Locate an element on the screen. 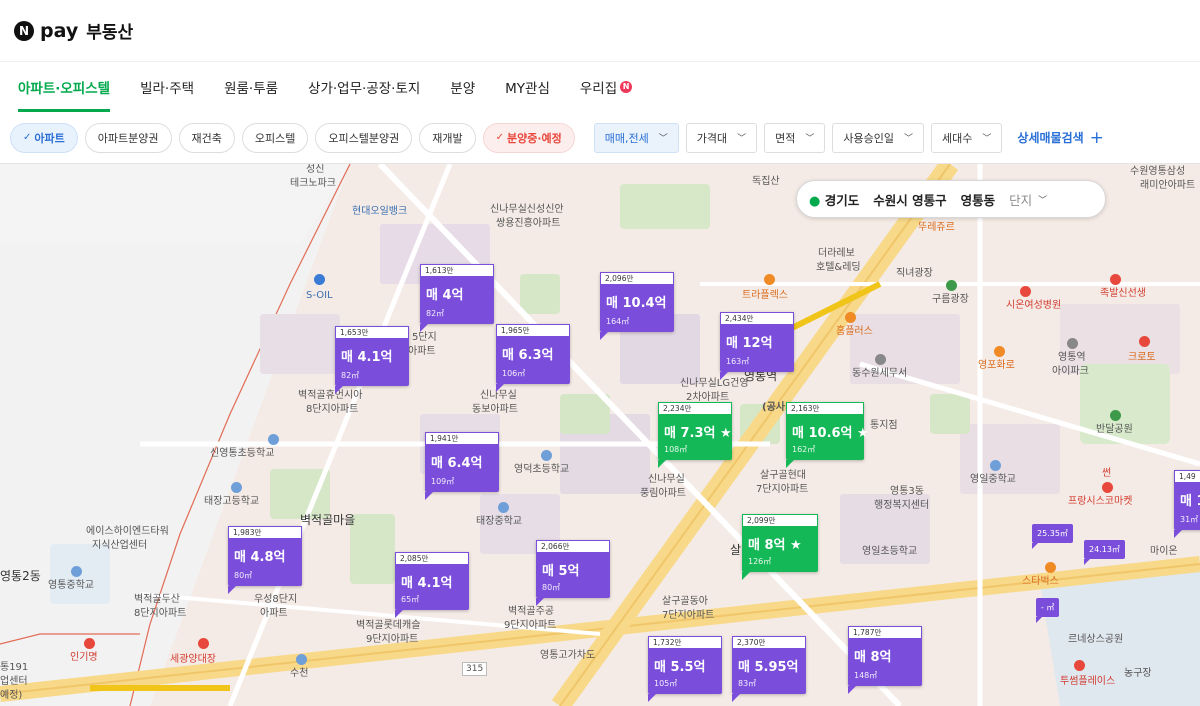 This screenshot has width=1200, height=706. chip-officetel-presale-right: 오피스텔분양권 is located at coordinates (364, 137).